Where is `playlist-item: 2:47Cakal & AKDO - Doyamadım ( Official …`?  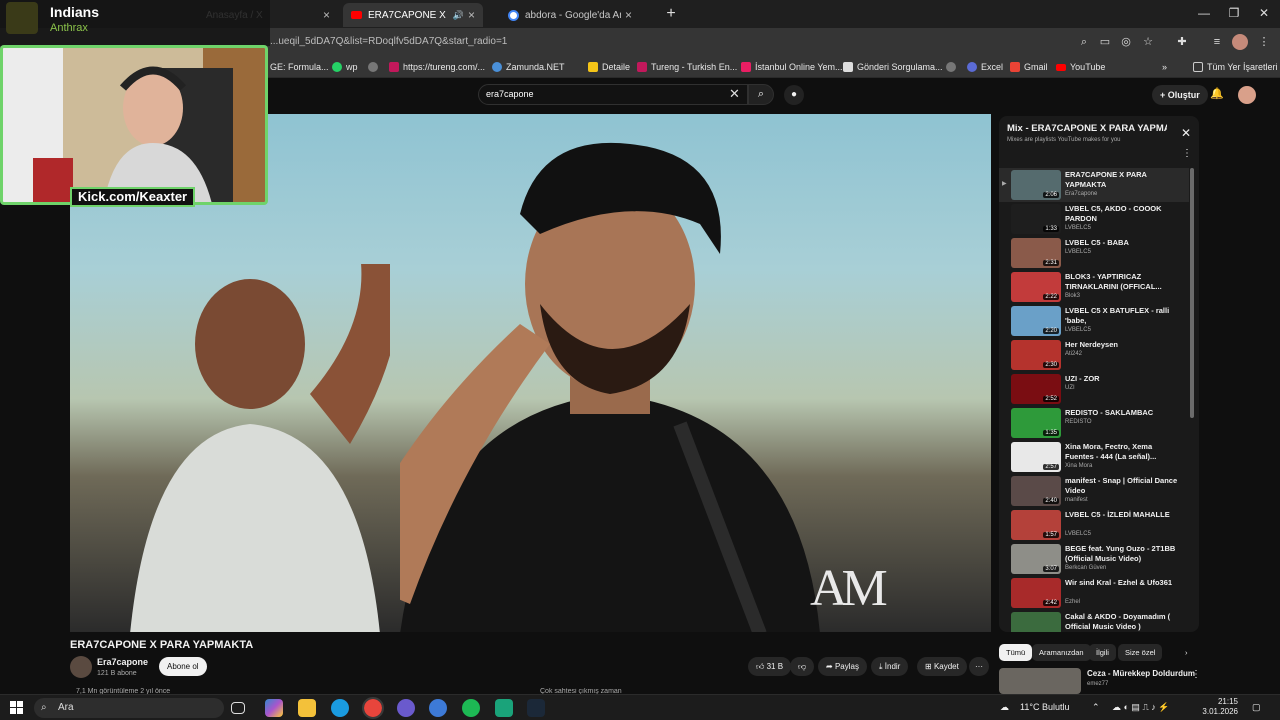
playlist-item: 2:47Cakal & AKDO - Doyamadım ( Official … is located at coordinates (1094, 621).